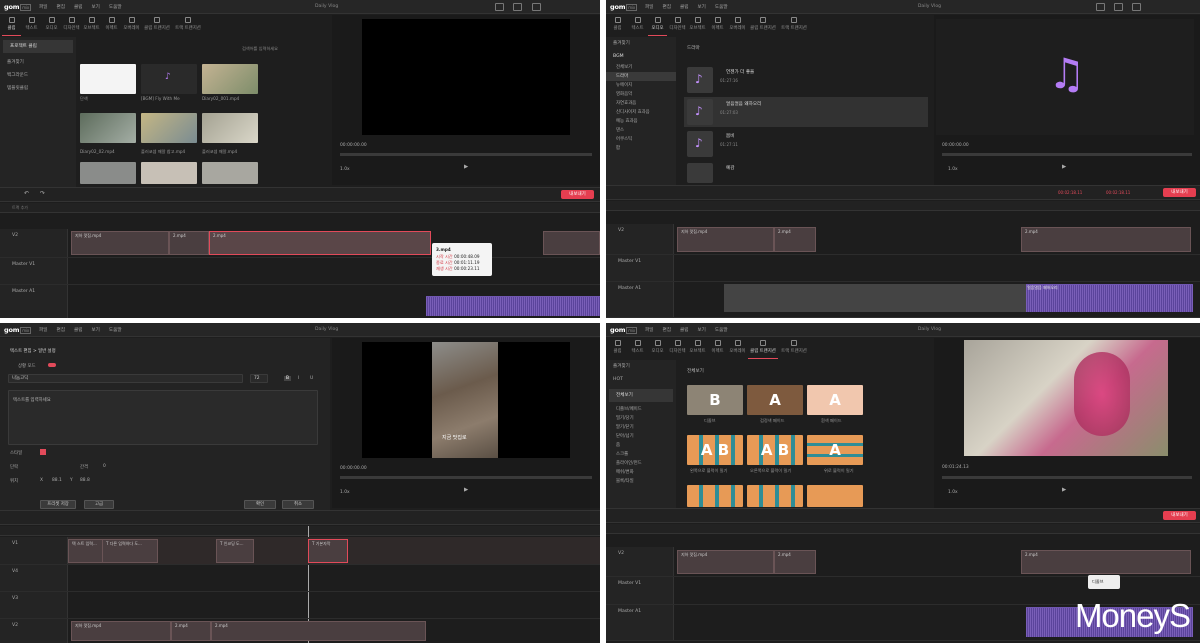  I want to click on song-row: 예감, so click(806, 172).